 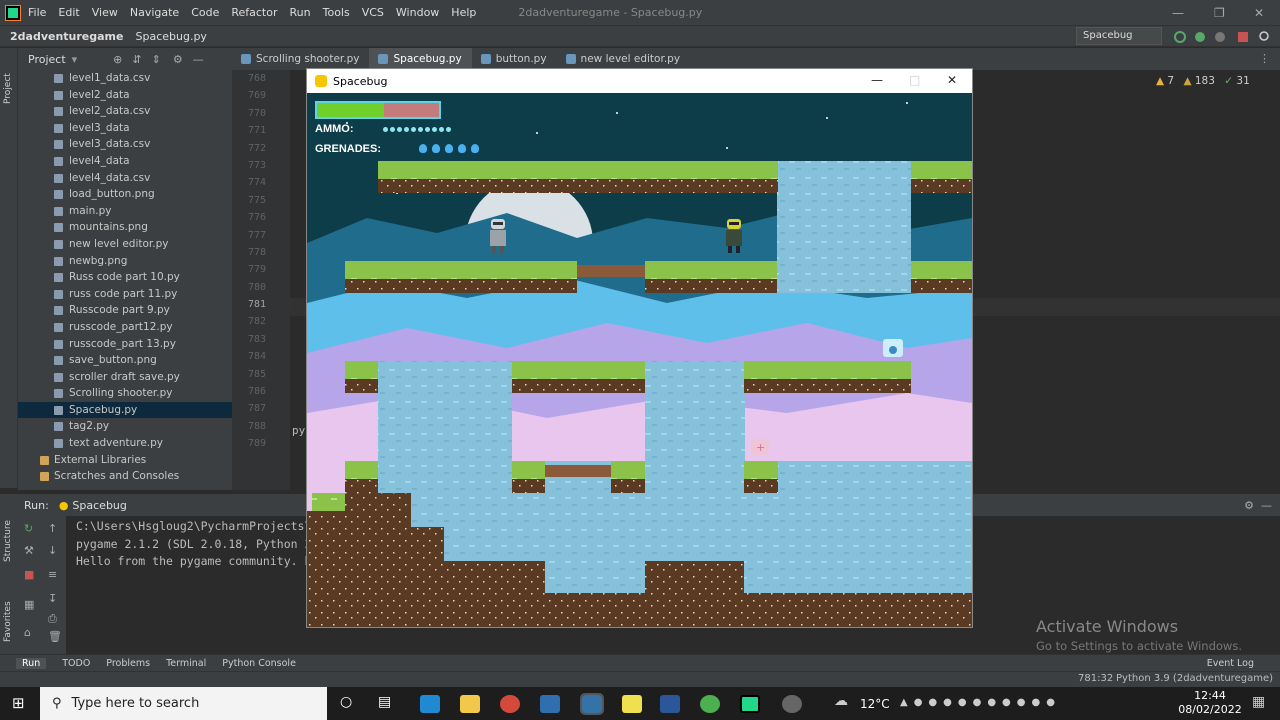 What do you see at coordinates (125, 443) in the screenshot?
I see `file-item: text adventure.py` at bounding box center [125, 443].